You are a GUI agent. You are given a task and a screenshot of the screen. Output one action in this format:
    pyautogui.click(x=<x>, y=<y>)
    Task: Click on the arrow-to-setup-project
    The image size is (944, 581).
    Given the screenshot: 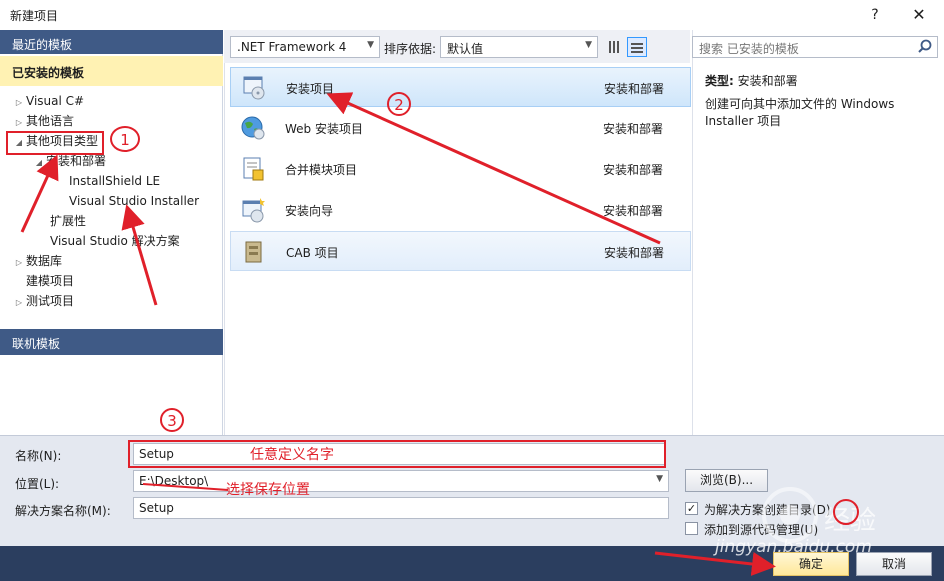 What is the action you would take?
    pyautogui.click(x=493, y=168)
    